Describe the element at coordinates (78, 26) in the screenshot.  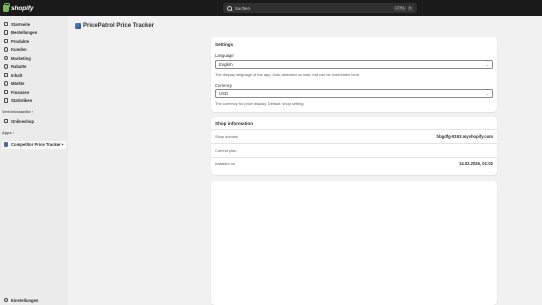
I see `app-logo-icon` at that location.